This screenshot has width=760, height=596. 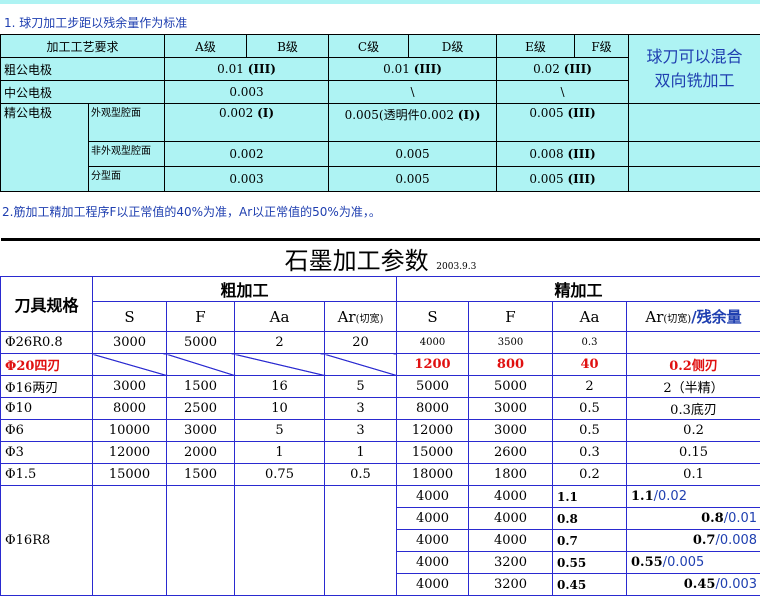 I want to click on cell-ar: 3, so click(x=361, y=409).